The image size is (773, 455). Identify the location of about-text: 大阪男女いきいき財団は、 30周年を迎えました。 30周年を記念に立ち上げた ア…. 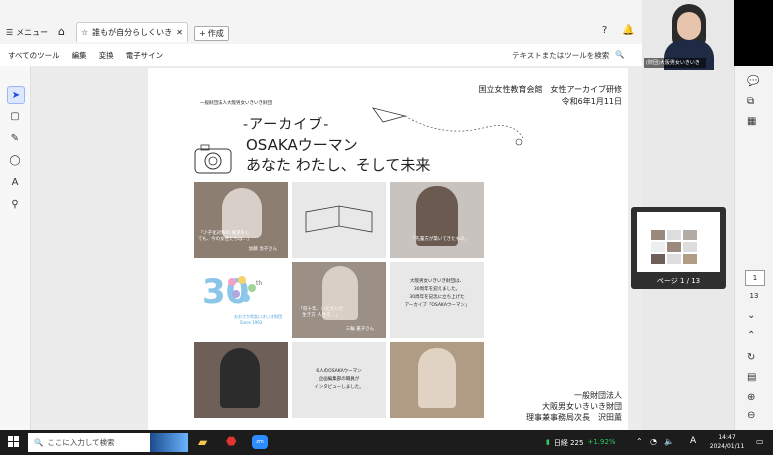
(437, 294).